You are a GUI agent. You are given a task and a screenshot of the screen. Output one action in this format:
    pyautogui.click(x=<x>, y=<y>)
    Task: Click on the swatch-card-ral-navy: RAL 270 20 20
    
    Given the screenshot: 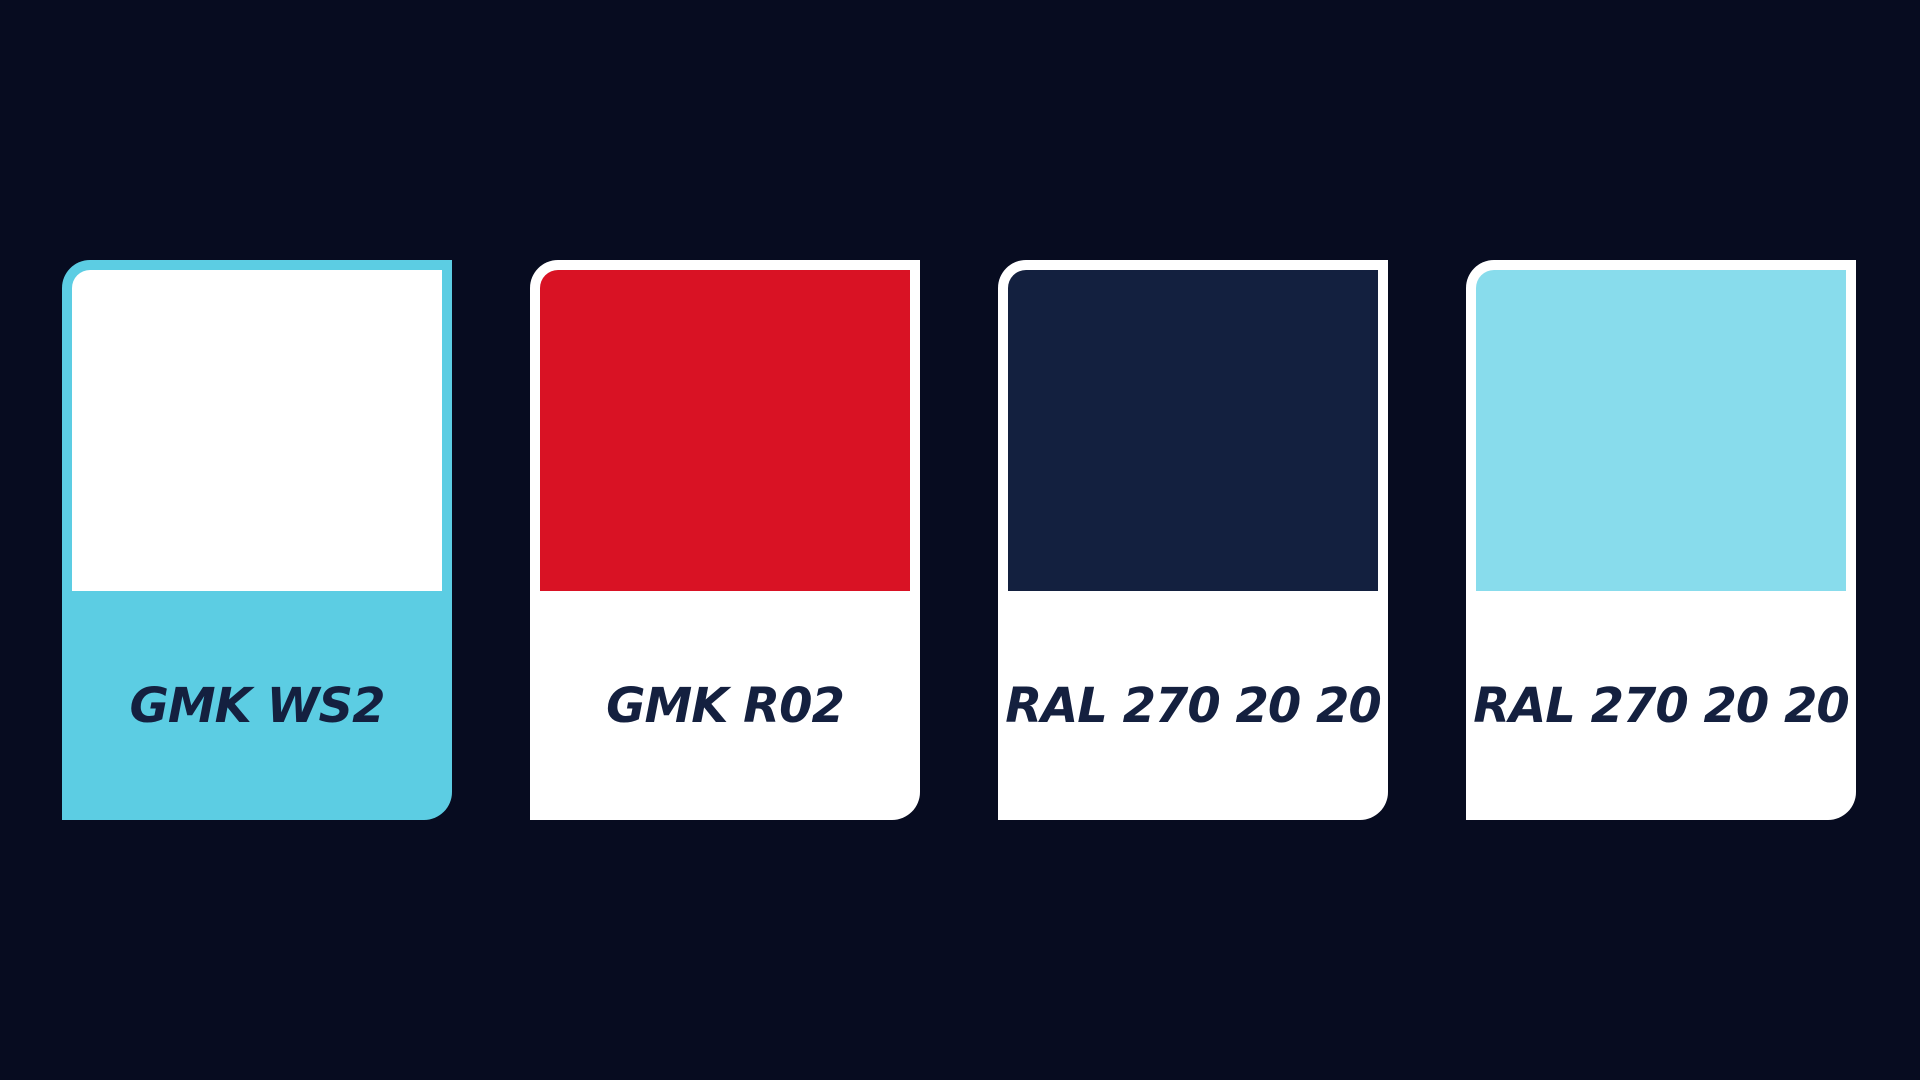 What is the action you would take?
    pyautogui.click(x=1193, y=540)
    